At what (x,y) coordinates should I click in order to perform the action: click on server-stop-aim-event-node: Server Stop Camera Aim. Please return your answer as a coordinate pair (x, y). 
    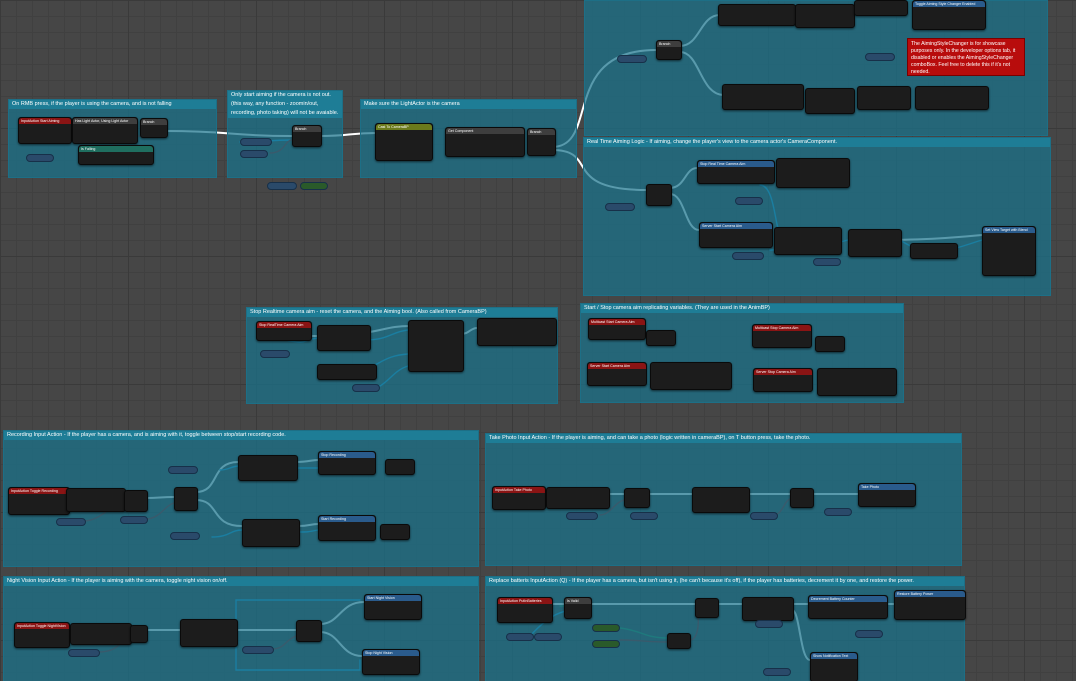
    Looking at the image, I should click on (783, 380).